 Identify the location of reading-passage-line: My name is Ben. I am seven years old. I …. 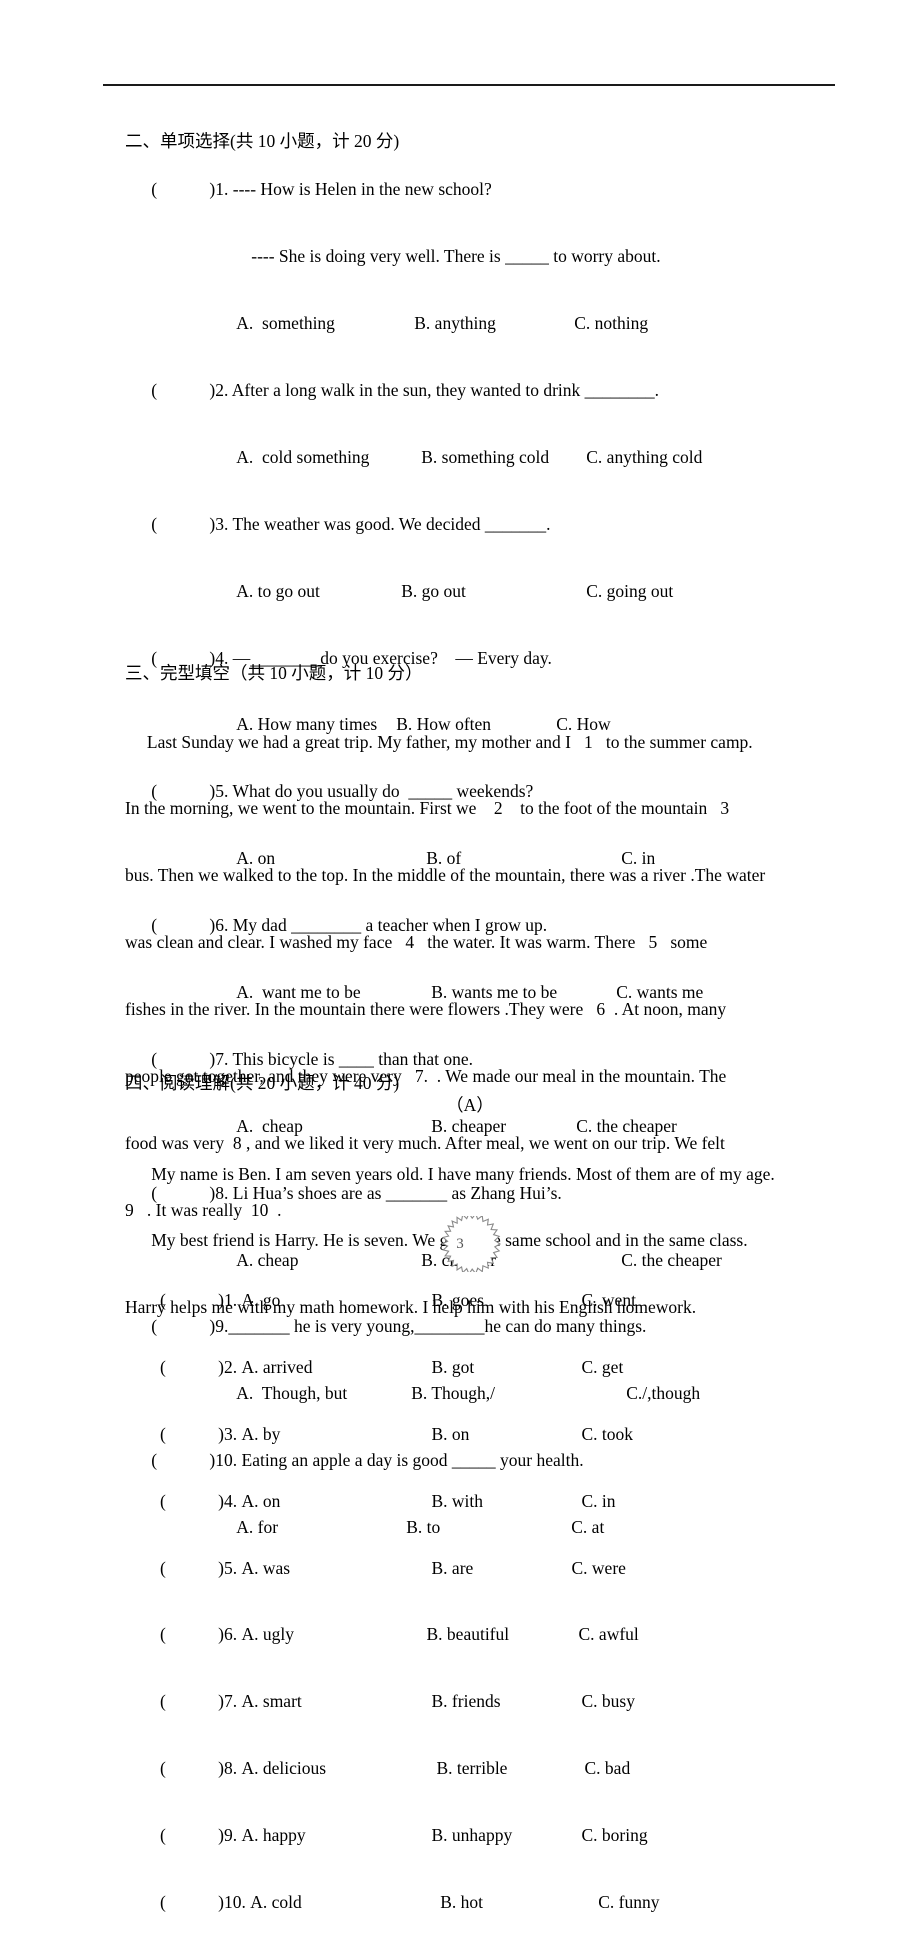
(450, 1173).